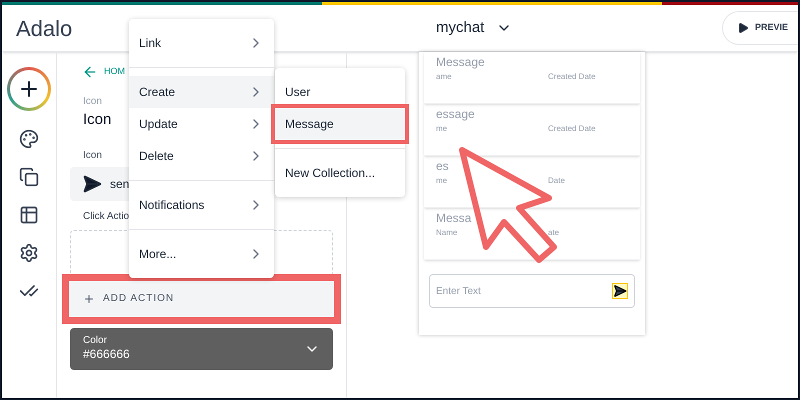 This screenshot has height=400, width=800. What do you see at coordinates (89, 298) in the screenshot?
I see `plus-icon` at bounding box center [89, 298].